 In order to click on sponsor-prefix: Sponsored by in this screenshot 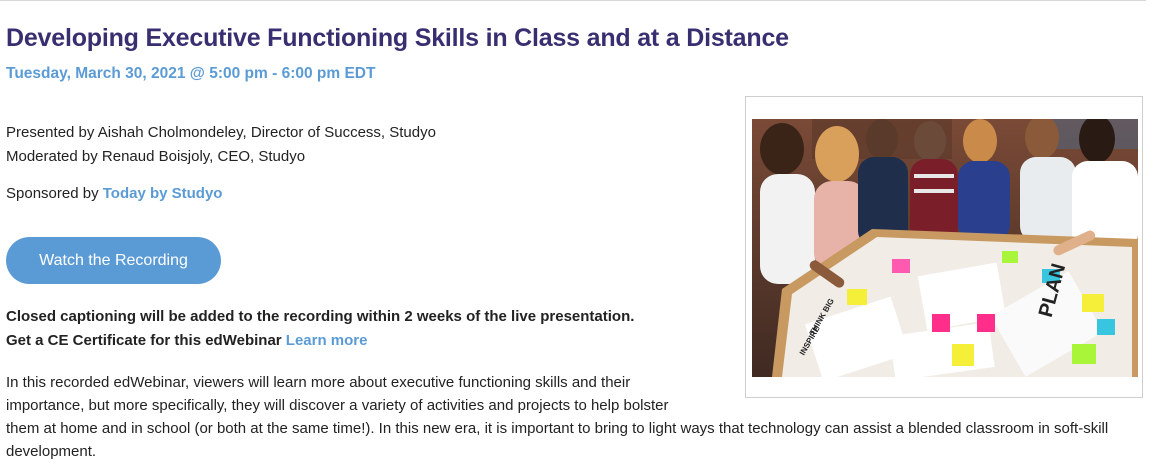, I will do `click(54, 193)`.